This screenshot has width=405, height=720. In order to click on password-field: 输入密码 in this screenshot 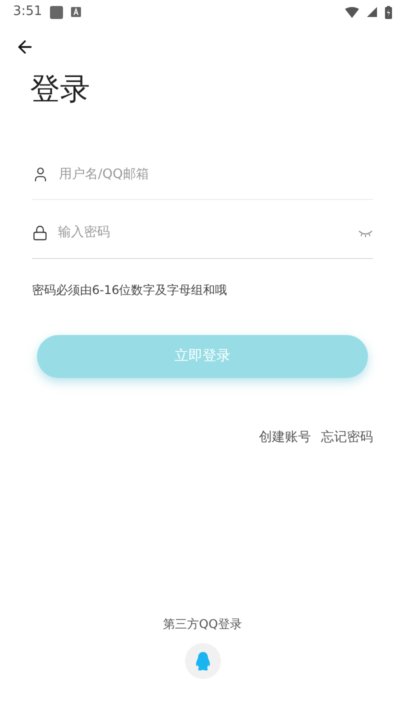, I will do `click(203, 233)`.